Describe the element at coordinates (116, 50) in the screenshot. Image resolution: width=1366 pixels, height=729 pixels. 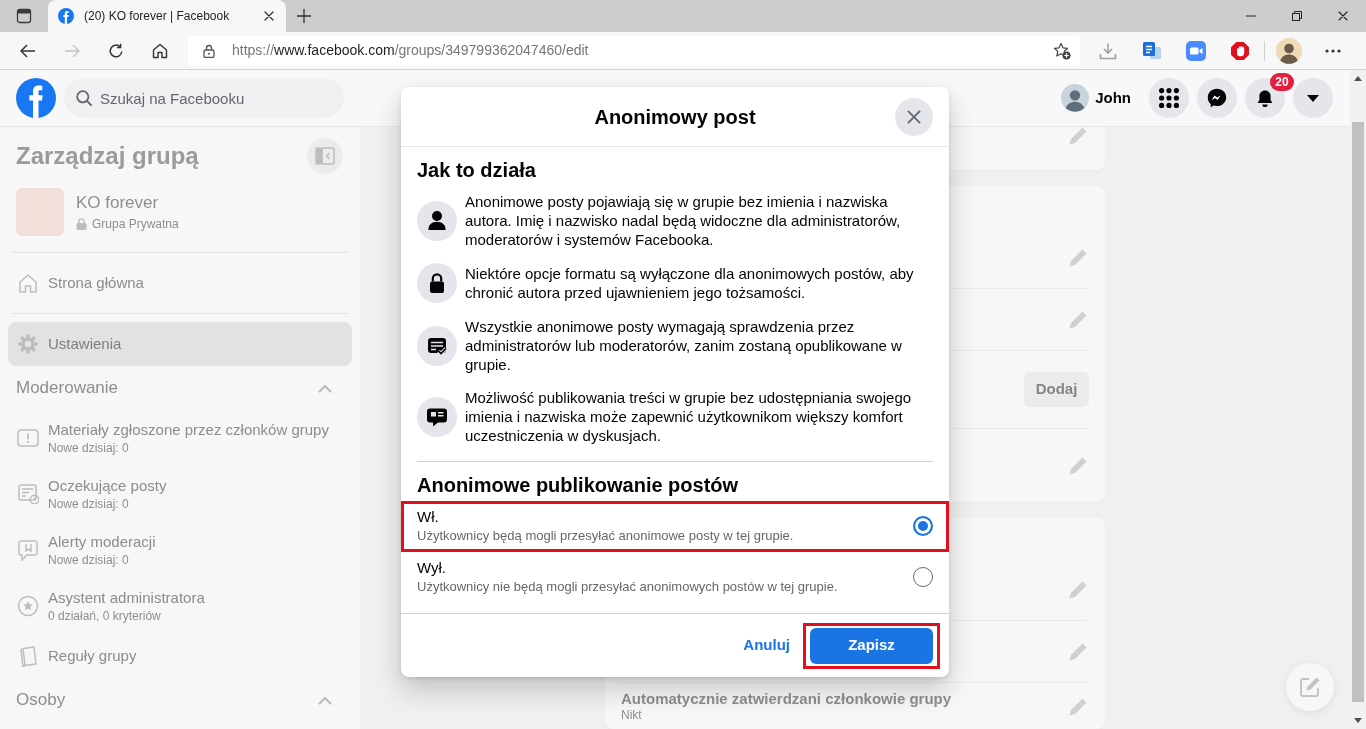
I see `reload-icon` at that location.